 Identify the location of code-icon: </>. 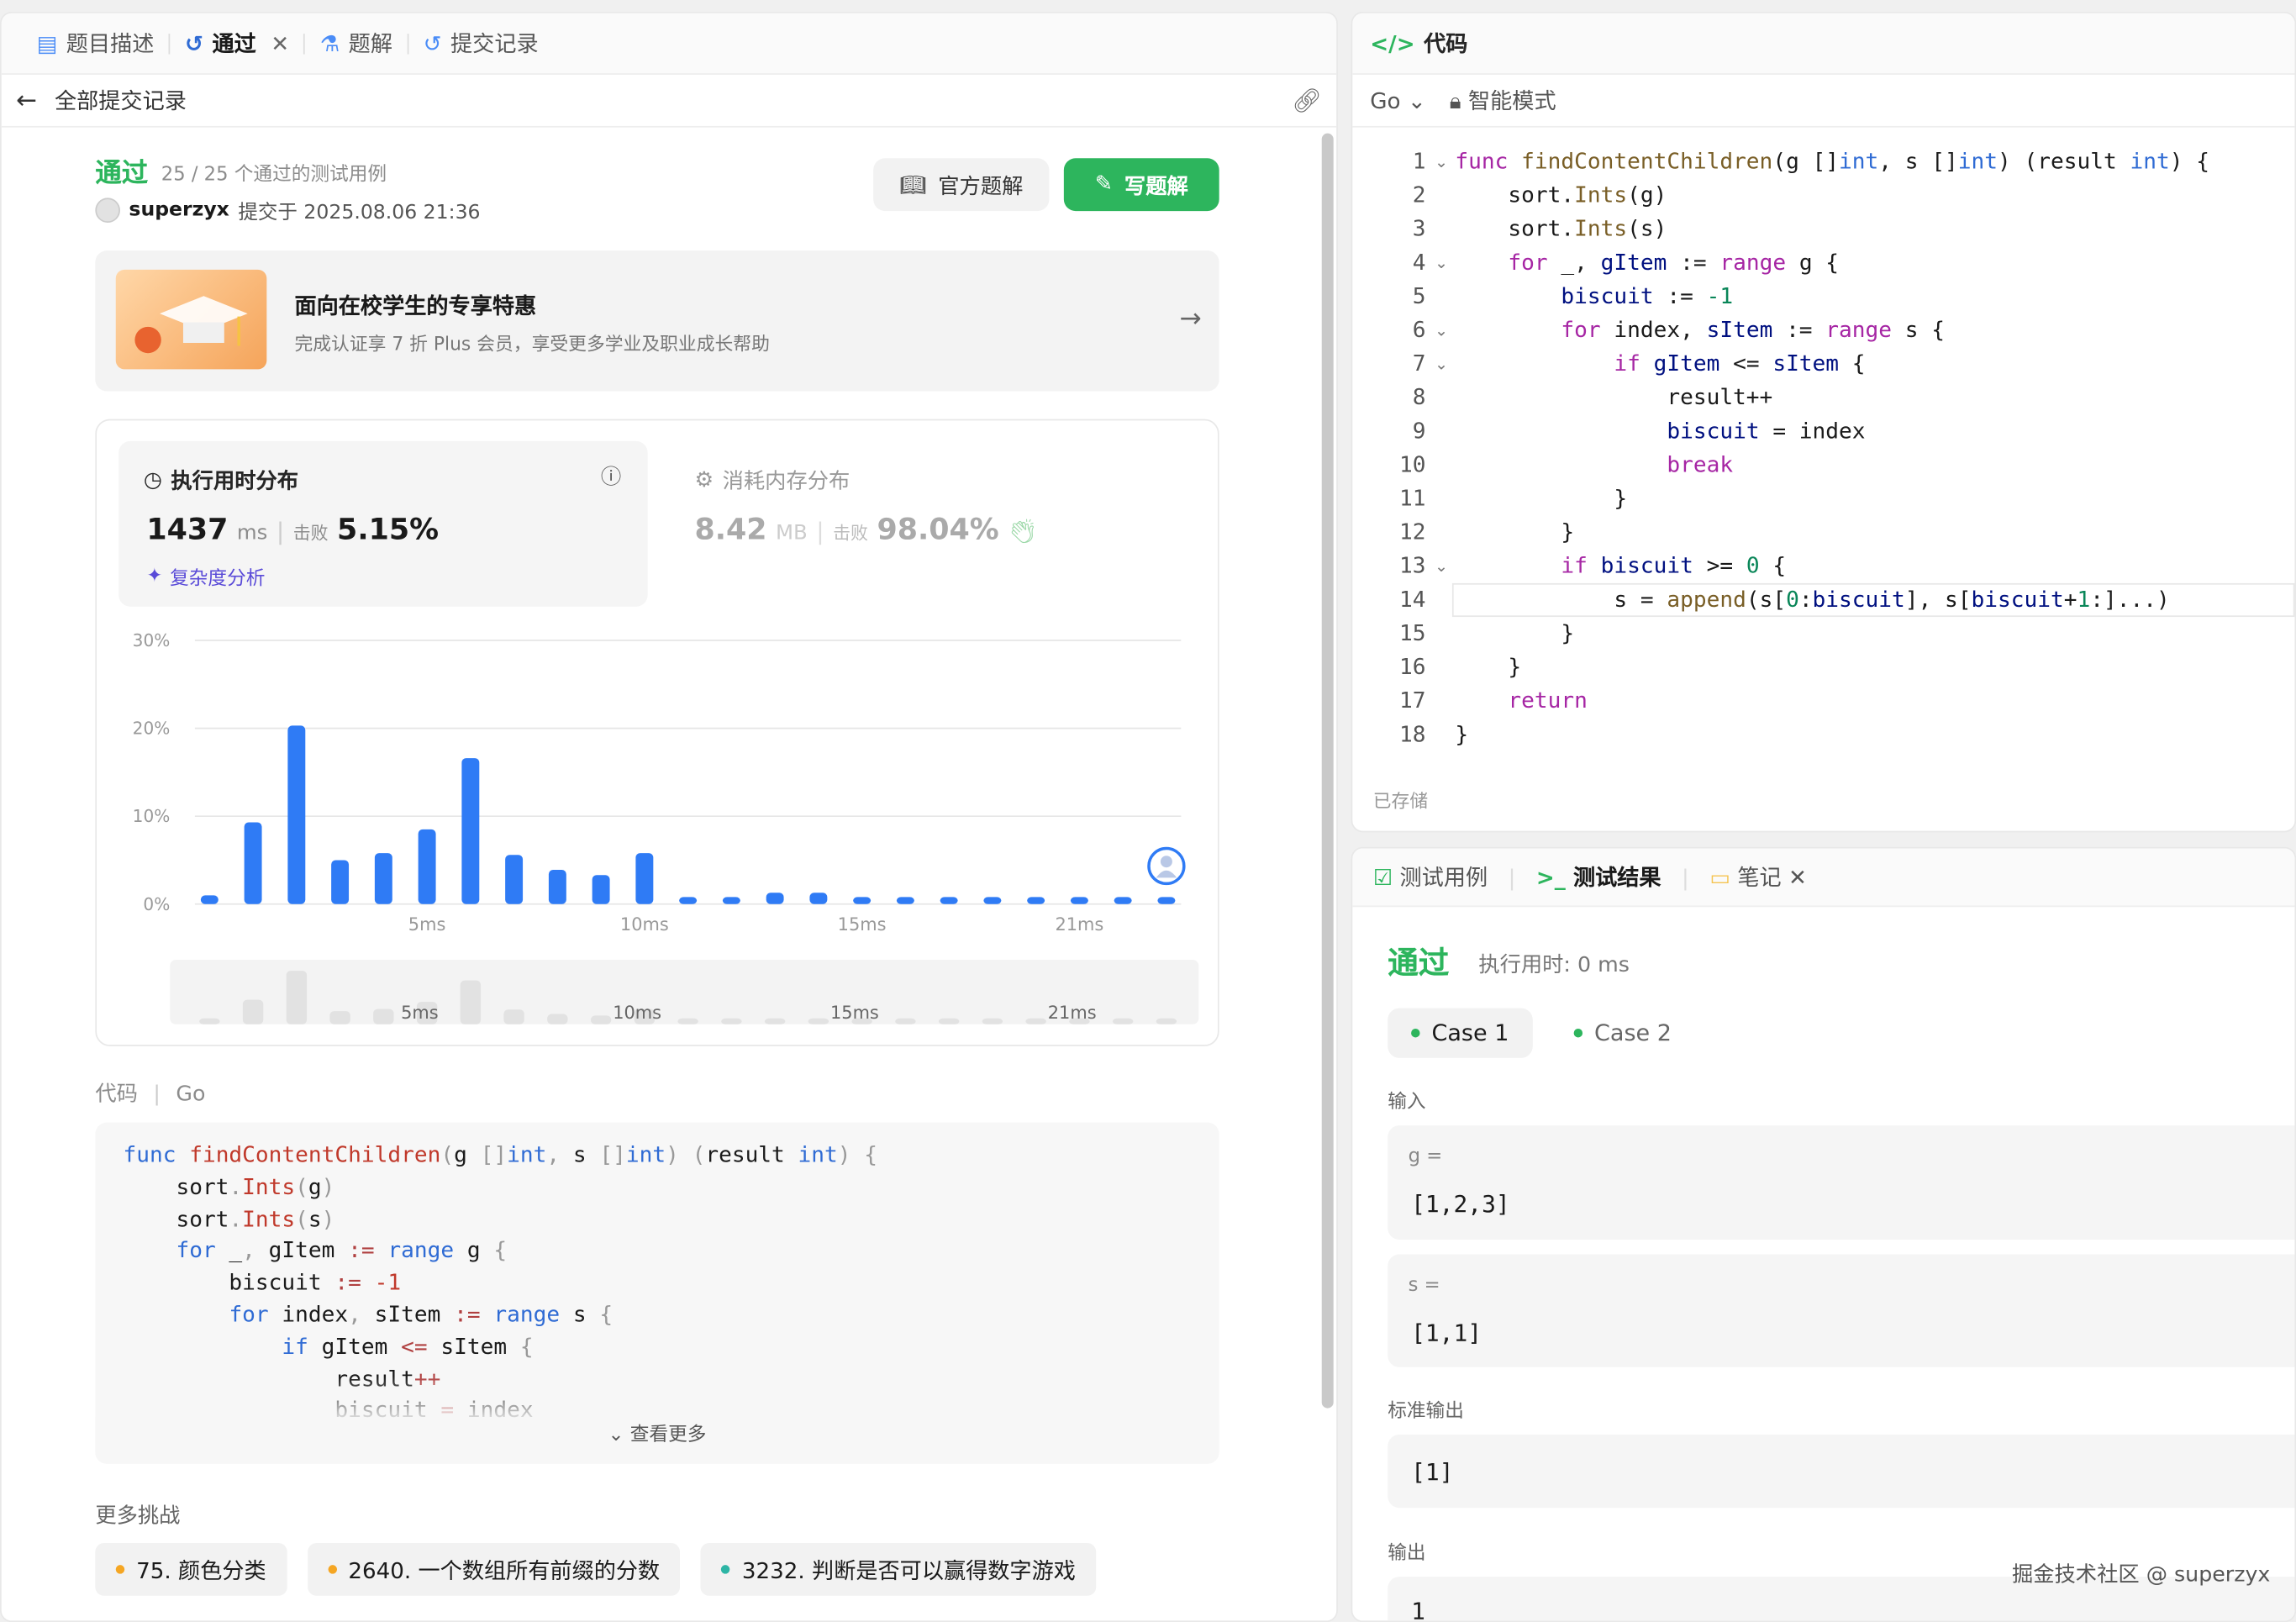
(1392, 43).